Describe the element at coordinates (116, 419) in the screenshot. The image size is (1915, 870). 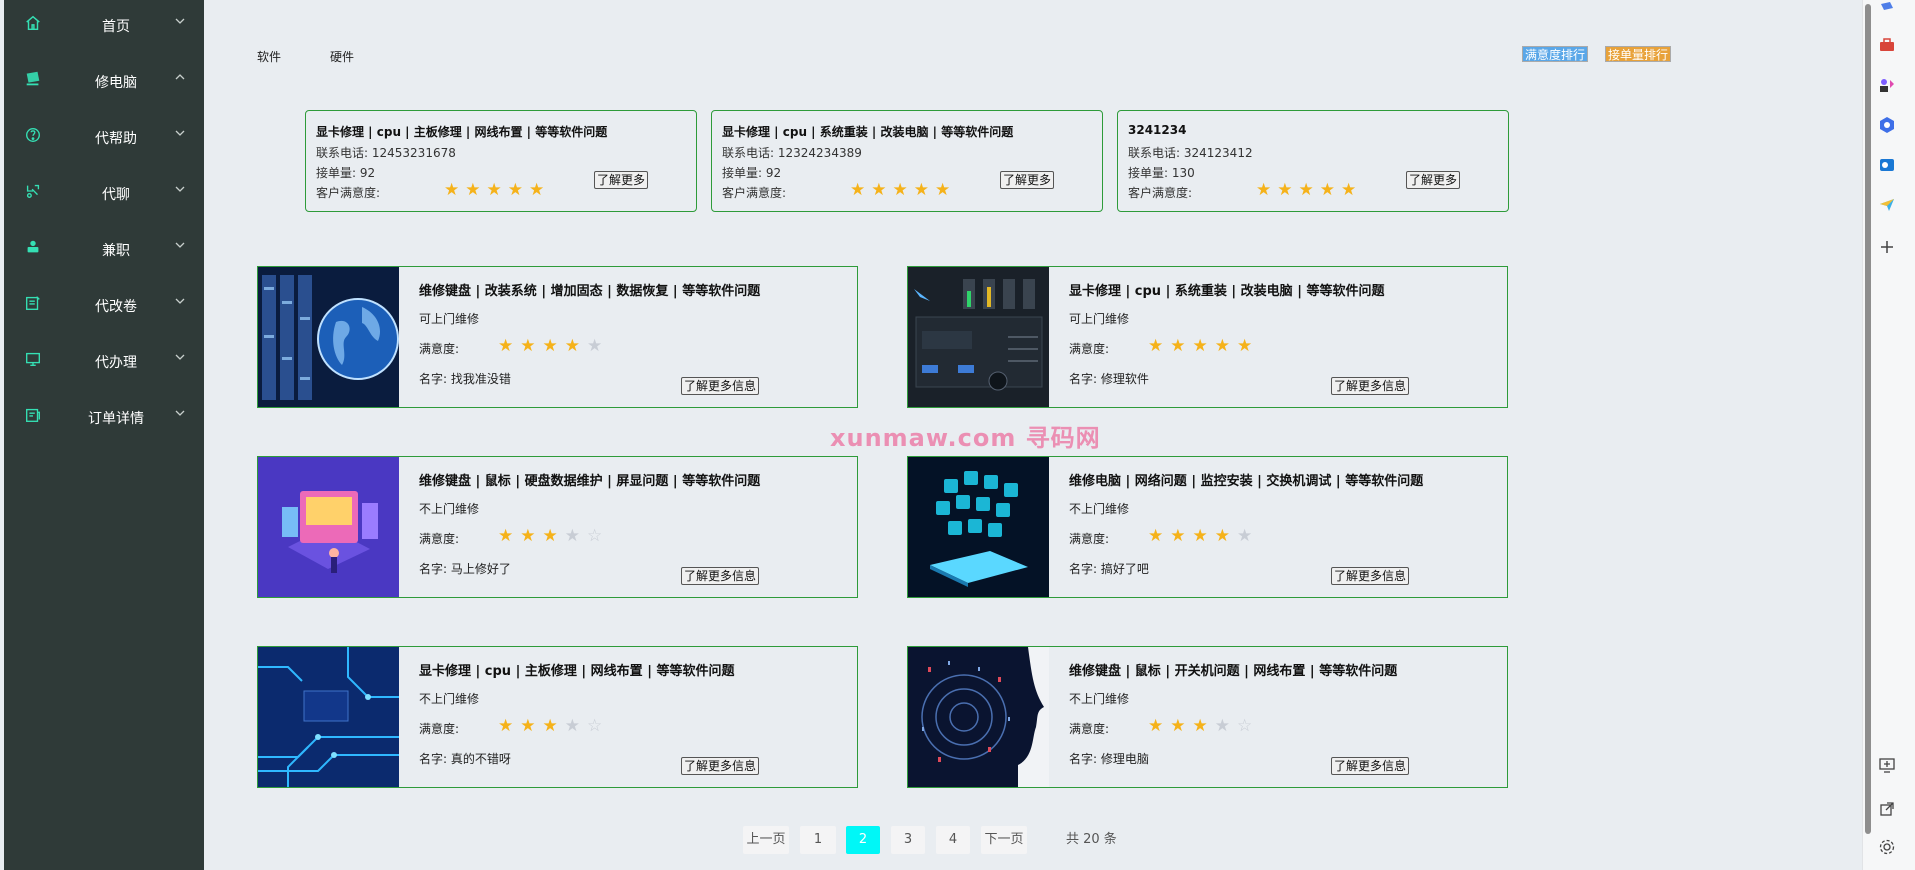
I see `sidebar-item-label: 订单详情` at that location.